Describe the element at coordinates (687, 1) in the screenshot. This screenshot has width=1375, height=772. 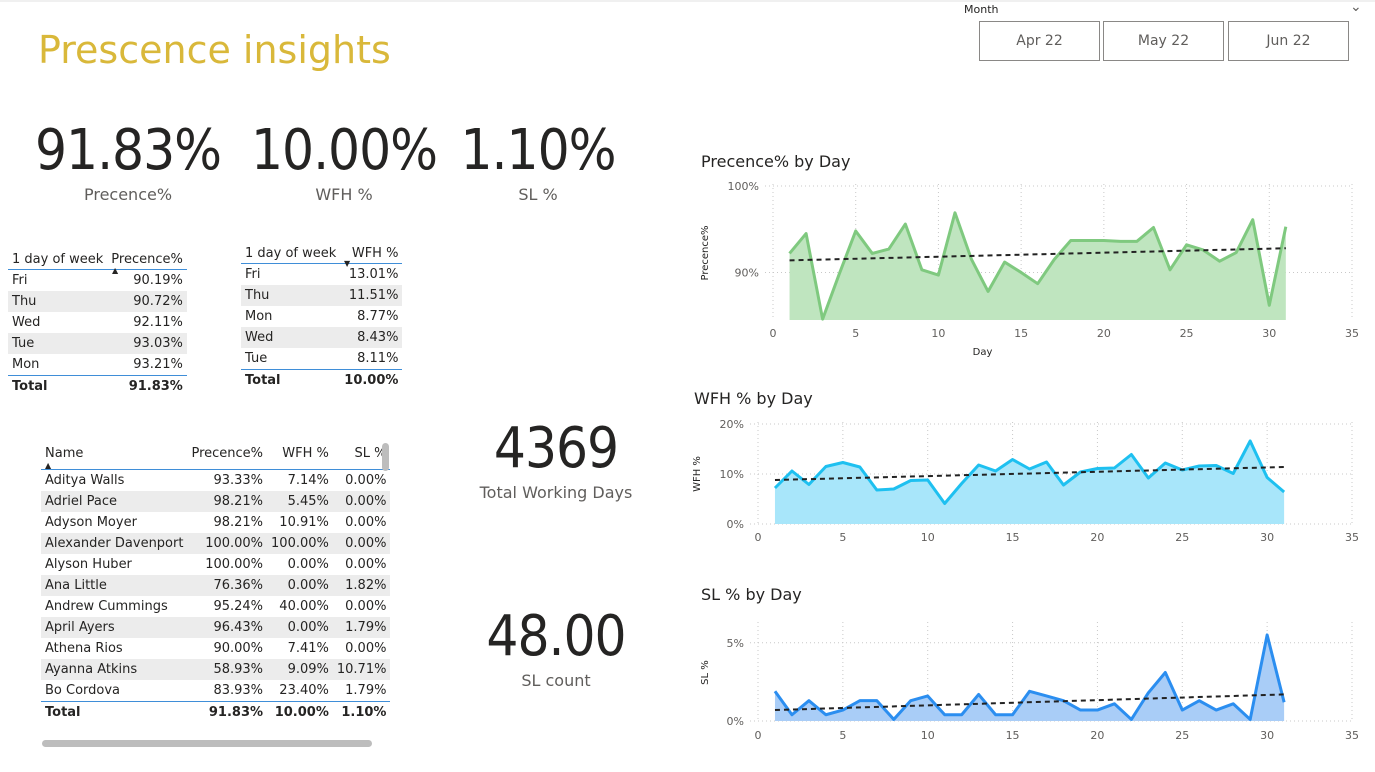
I see `top-border` at that location.